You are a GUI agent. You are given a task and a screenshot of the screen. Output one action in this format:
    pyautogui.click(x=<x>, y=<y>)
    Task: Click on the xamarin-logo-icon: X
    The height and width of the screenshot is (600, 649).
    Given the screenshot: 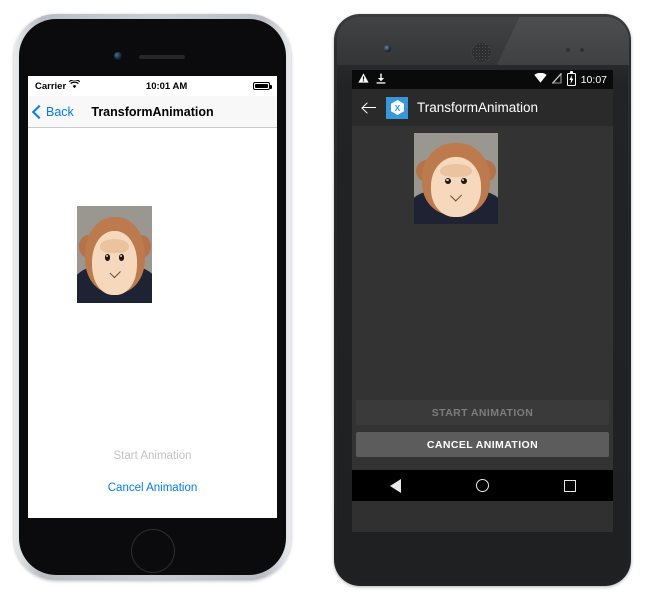 What is the action you would take?
    pyautogui.click(x=397, y=107)
    